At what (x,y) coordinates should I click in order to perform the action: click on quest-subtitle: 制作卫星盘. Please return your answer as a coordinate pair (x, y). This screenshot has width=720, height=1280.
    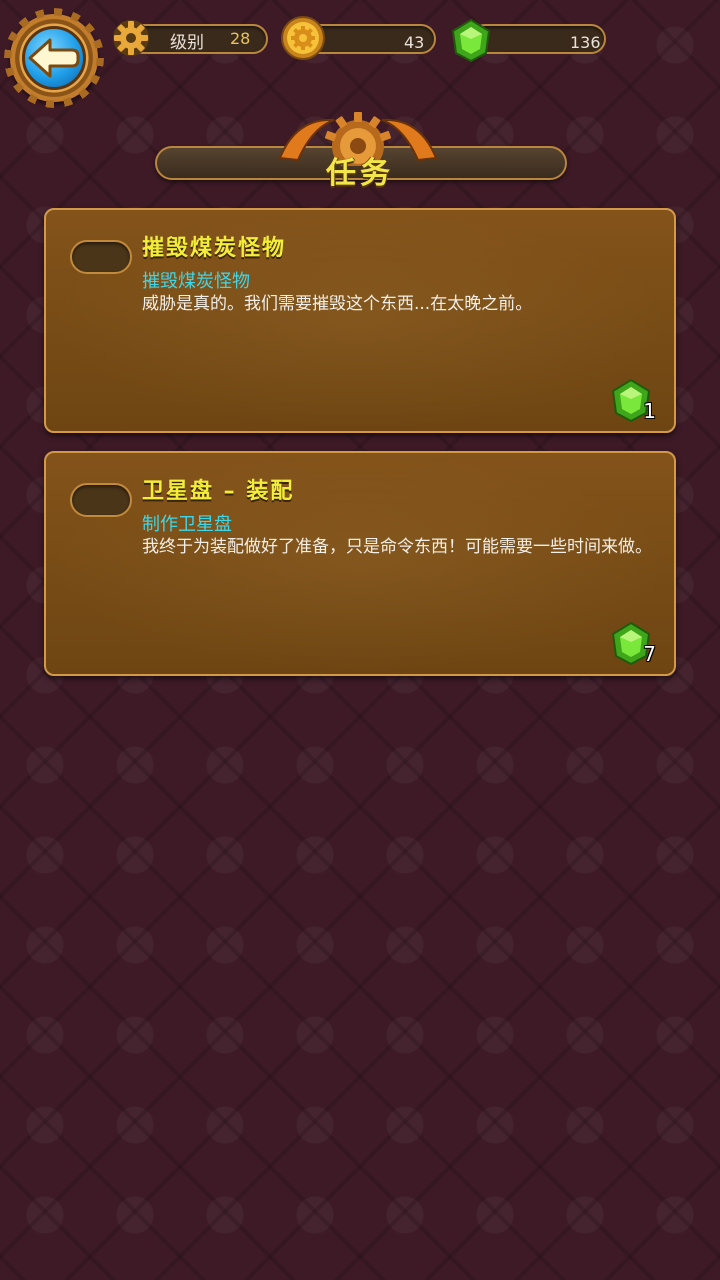
    Looking at the image, I should click on (187, 524).